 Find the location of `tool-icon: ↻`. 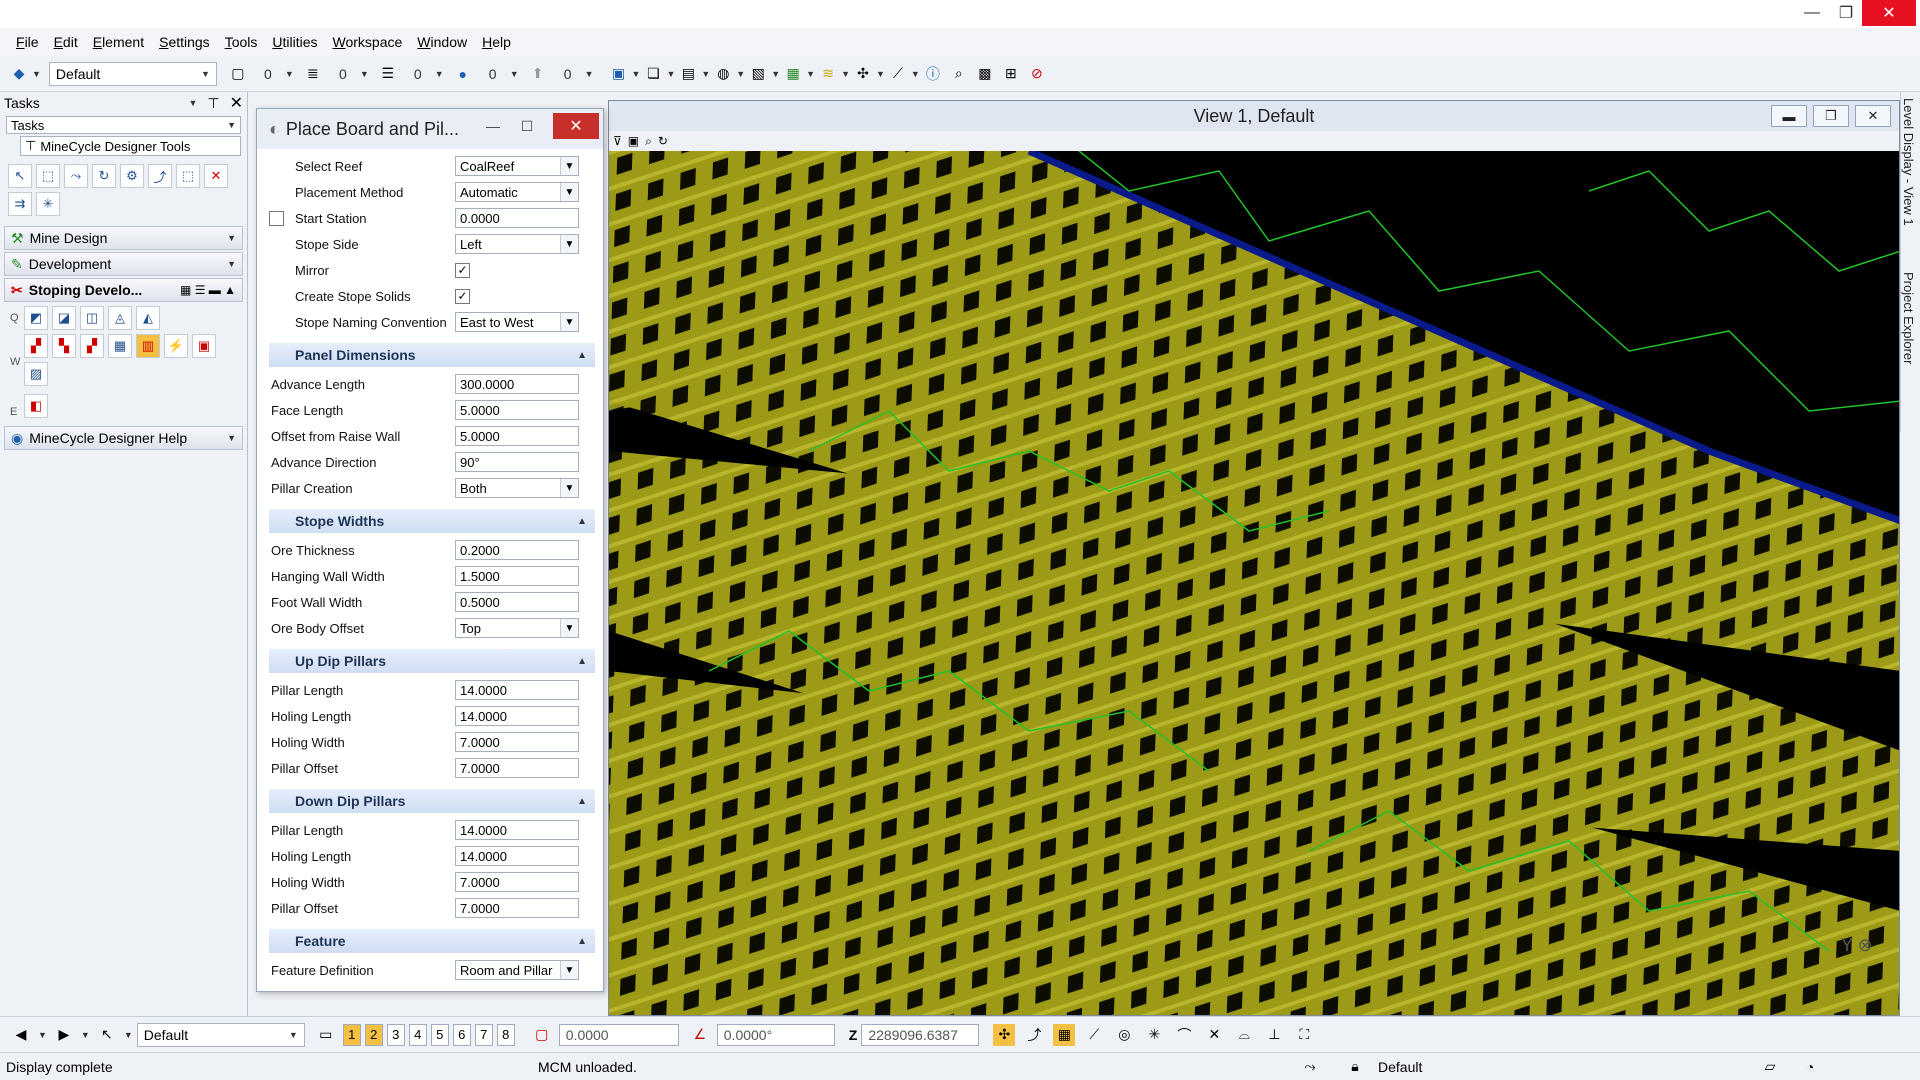

tool-icon: ↻ is located at coordinates (104, 176).